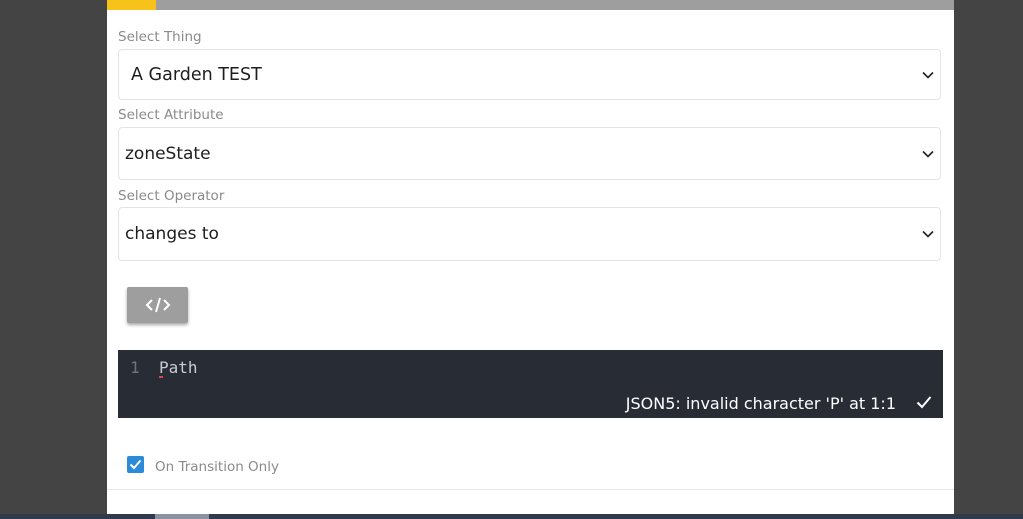  Describe the element at coordinates (530, 5) in the screenshot. I see `progress-bar` at that location.